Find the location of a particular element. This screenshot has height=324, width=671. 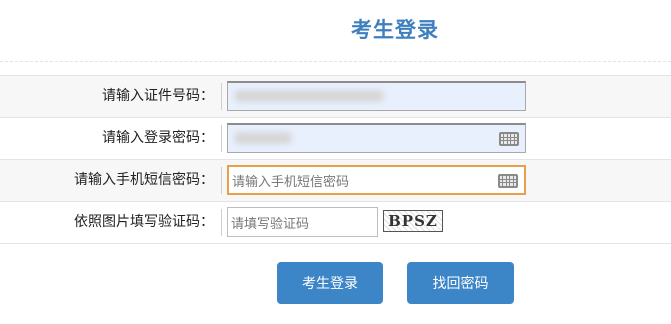

captcha-row: 依照图片填写验证码： 请填写验证码 BPSZ is located at coordinates (335, 222).